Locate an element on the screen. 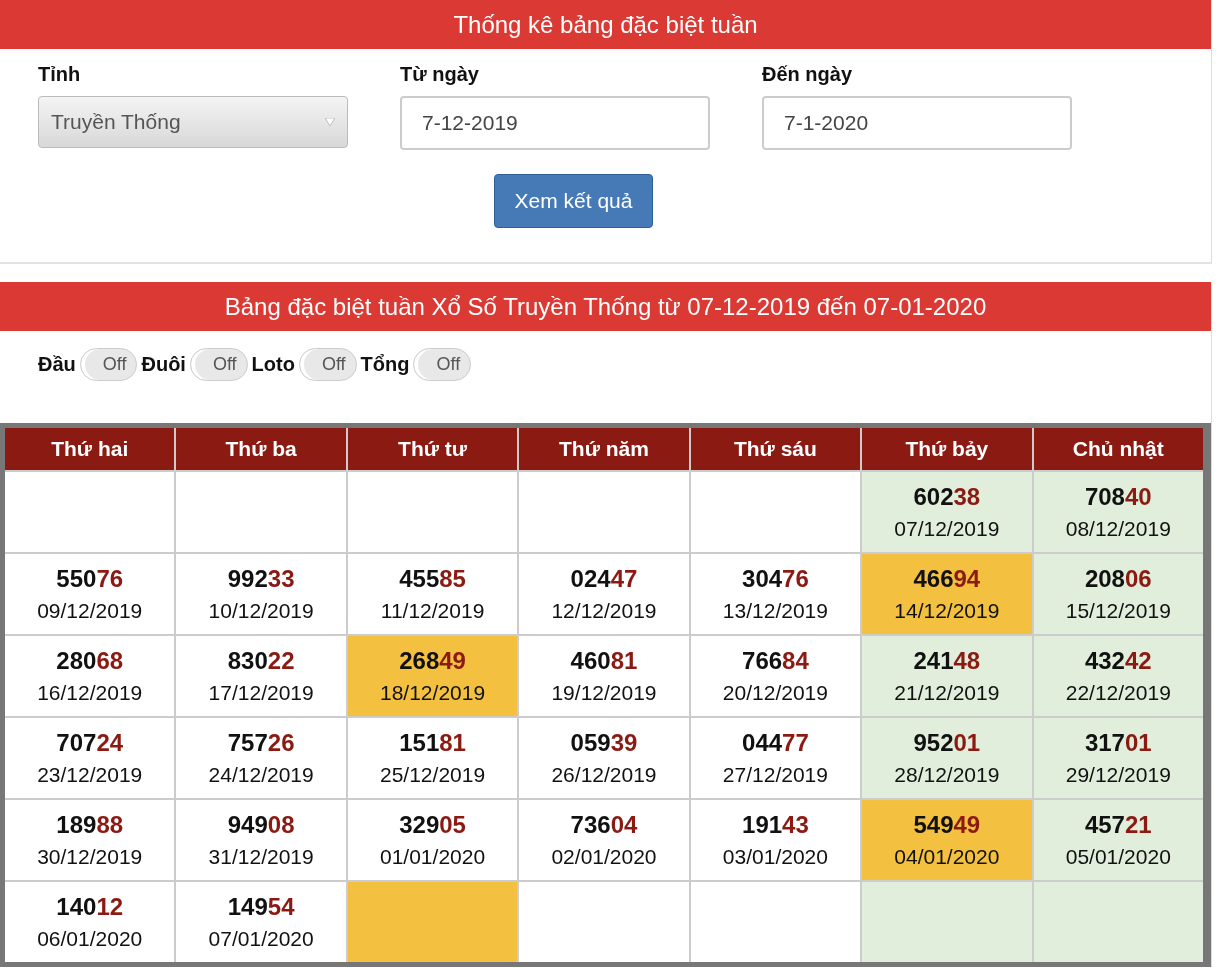 This screenshot has width=1223, height=968. lottery-number: 31701 is located at coordinates (1118, 743).